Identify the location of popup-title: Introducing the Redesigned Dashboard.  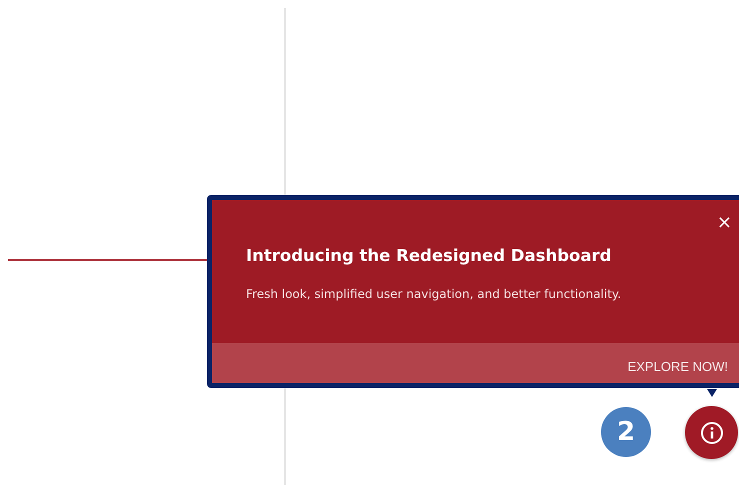
(429, 255).